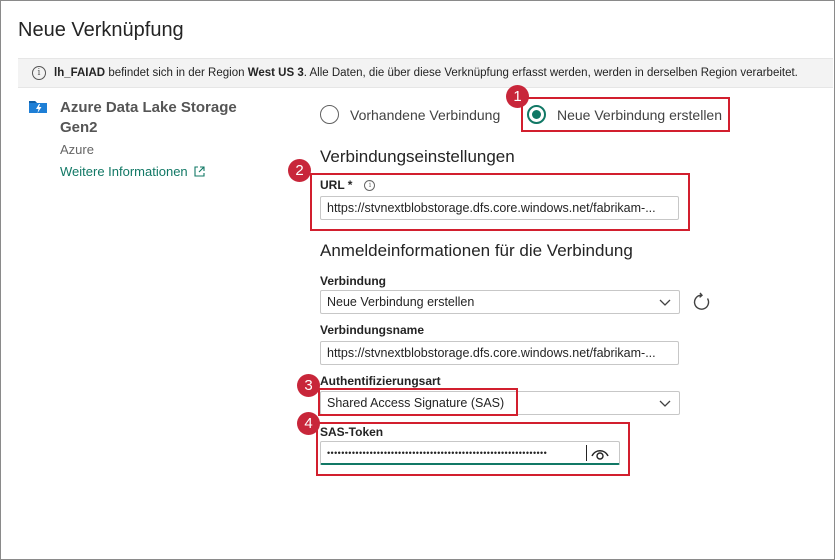 This screenshot has width=835, height=560. I want to click on refresh-icon, so click(702, 302).